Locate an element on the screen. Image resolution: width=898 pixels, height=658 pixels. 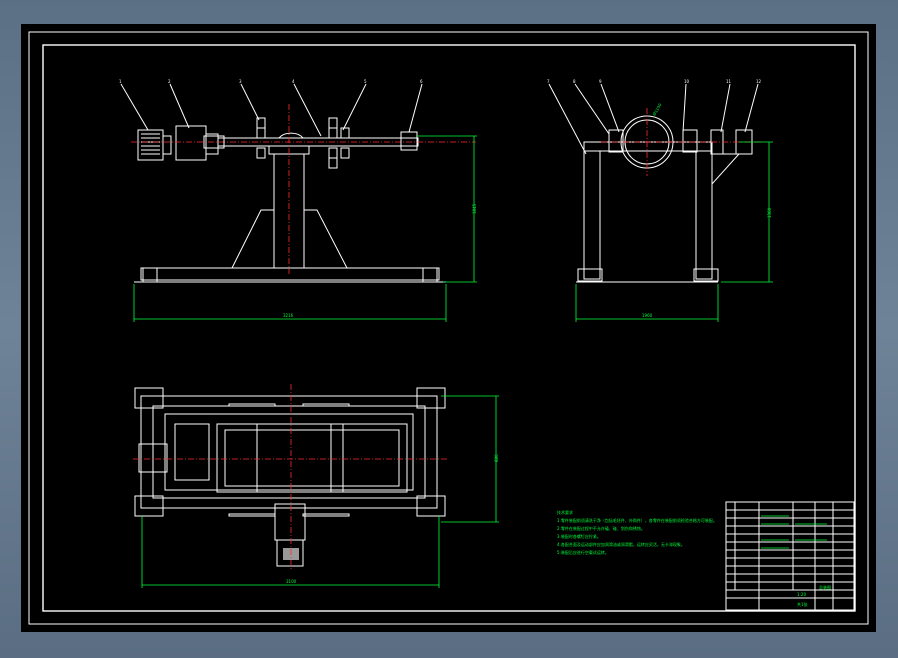
balloon-11: 11 is located at coordinates (729, 81).